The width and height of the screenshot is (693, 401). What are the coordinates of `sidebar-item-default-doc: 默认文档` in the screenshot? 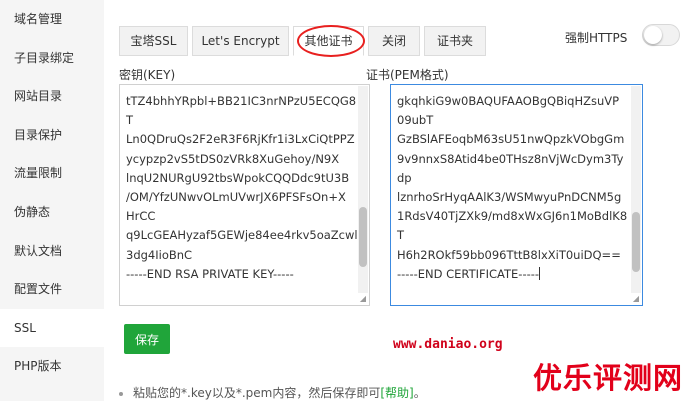 It's located at (52, 251).